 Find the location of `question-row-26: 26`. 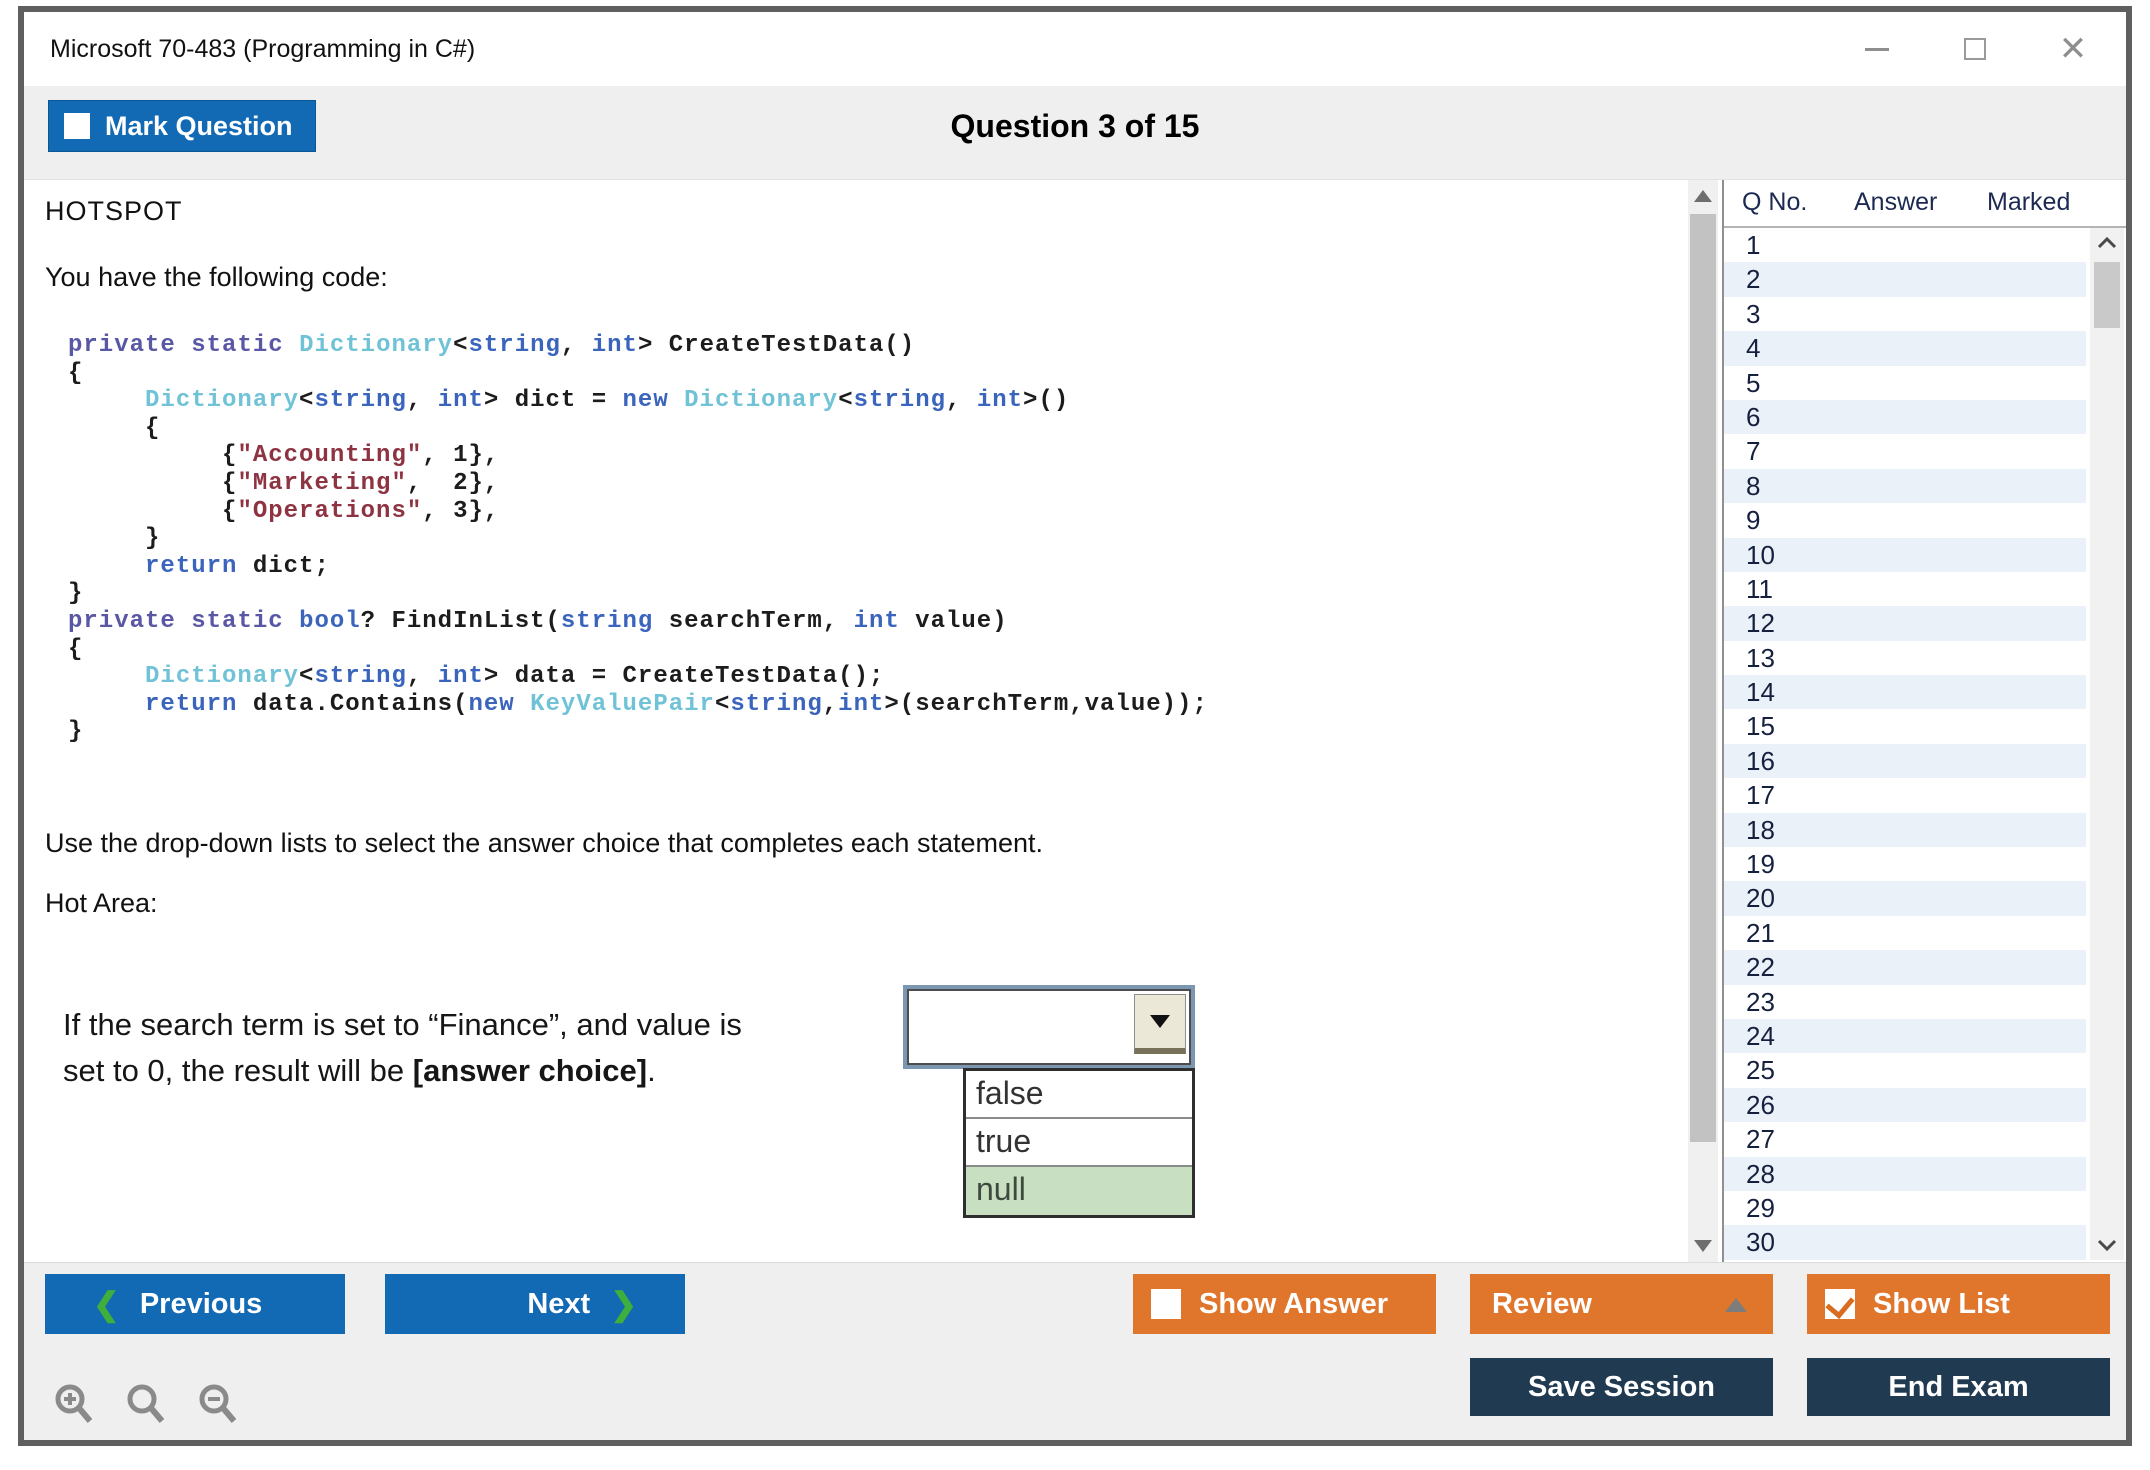

question-row-26: 26 is located at coordinates (1905, 1105).